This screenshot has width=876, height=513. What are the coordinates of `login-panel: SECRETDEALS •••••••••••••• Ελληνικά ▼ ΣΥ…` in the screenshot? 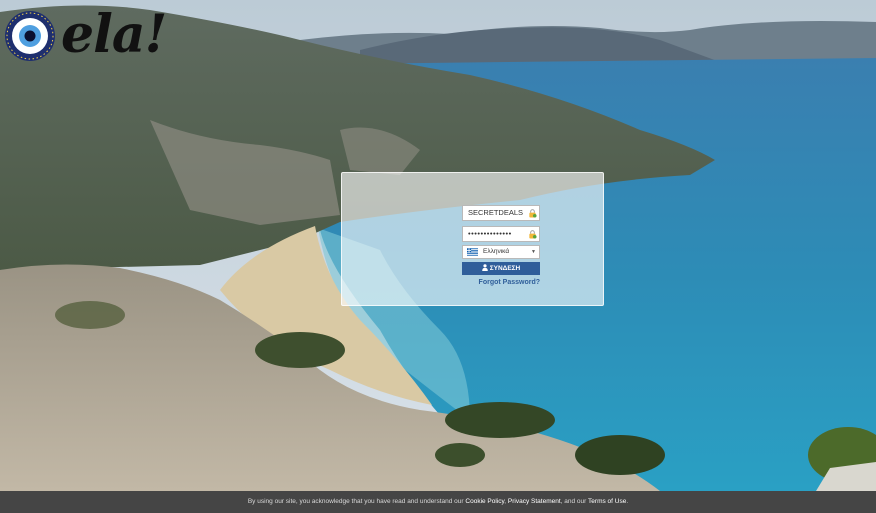 It's located at (472, 239).